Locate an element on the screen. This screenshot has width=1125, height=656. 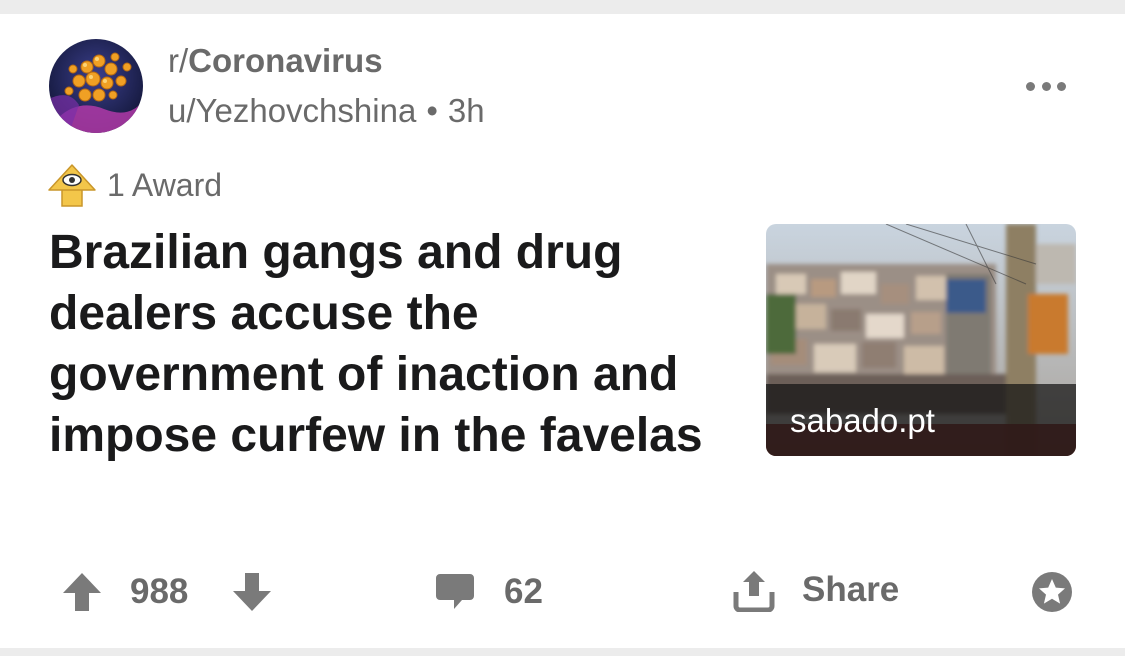
upvote-button is located at coordinates (82, 592).